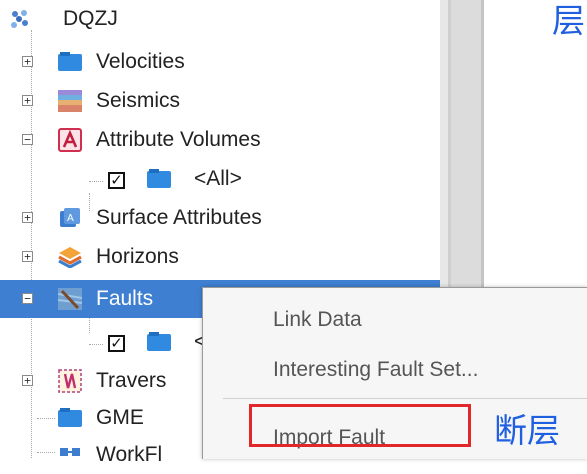 Image resolution: width=587 pixels, height=474 pixels. I want to click on tree-root-dqzj: DQZJ, so click(220, 19).